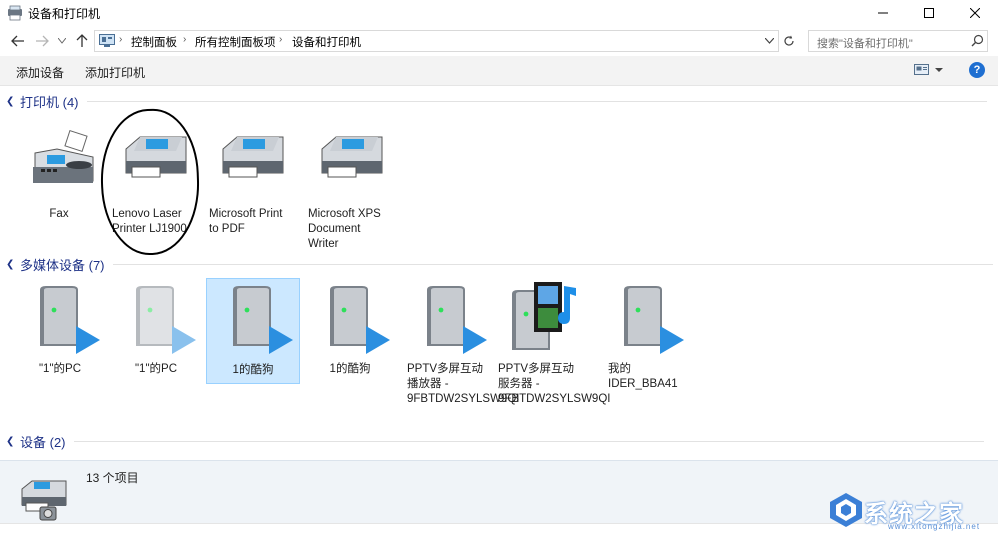 Image resolution: width=998 pixels, height=541 pixels. Describe the element at coordinates (344, 229) in the screenshot. I see `device-name: Microsoft XPS Document Writer` at that location.